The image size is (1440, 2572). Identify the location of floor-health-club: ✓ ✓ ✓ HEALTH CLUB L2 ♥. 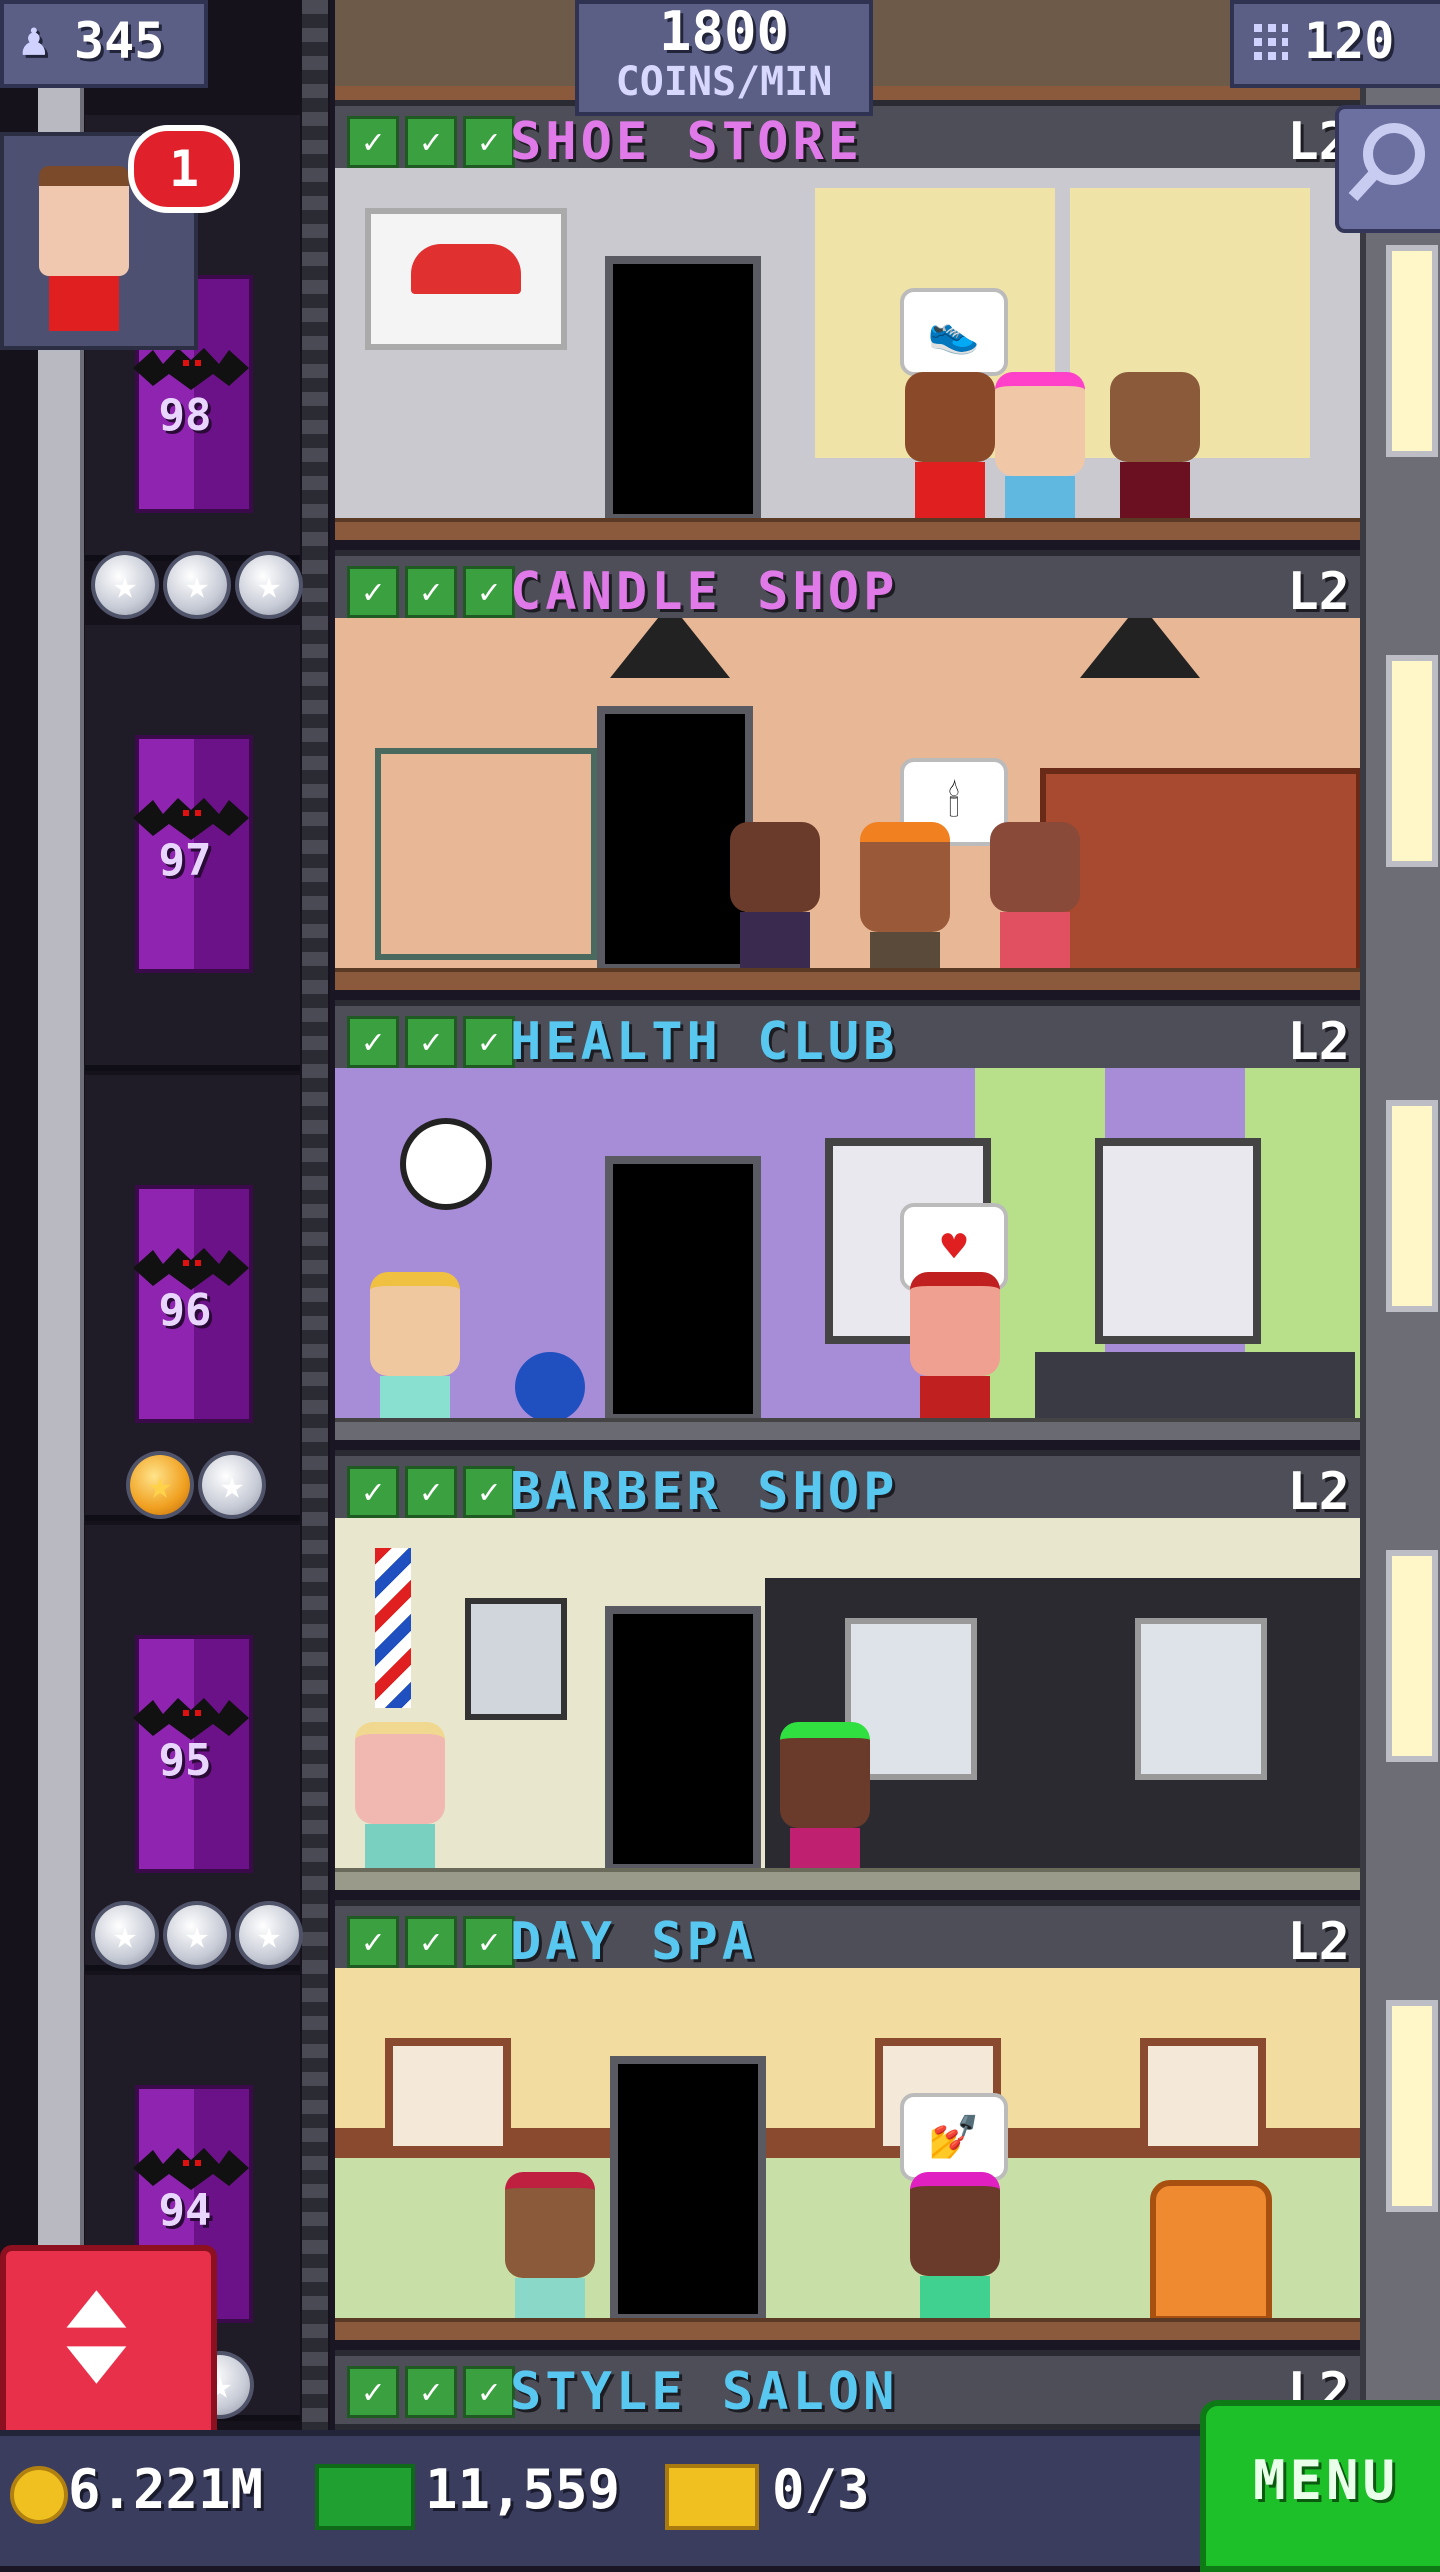
(847, 1220).